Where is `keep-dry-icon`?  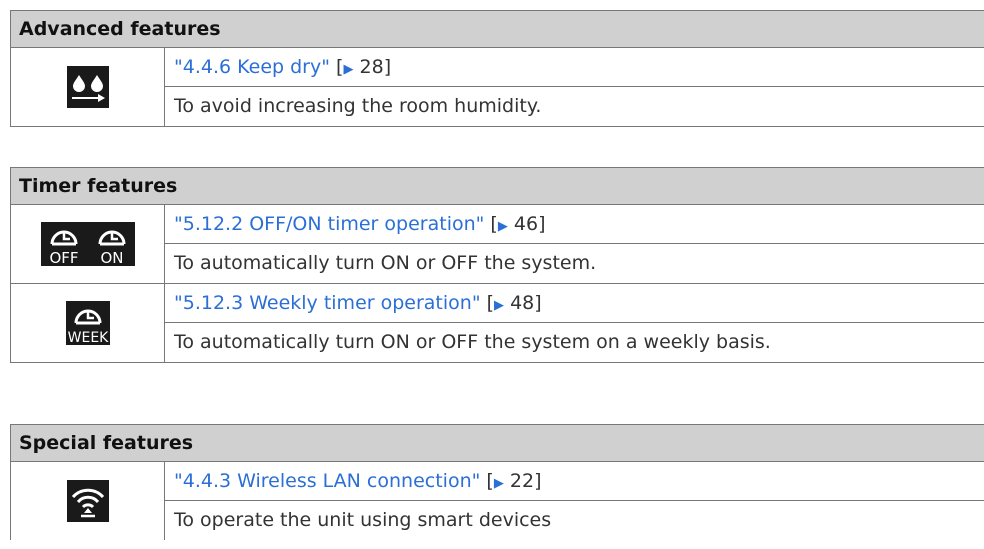
keep-dry-icon is located at coordinates (87, 87).